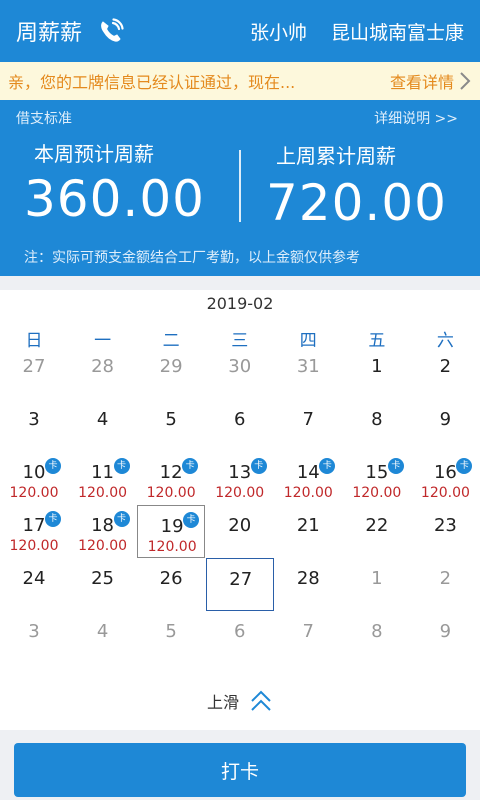 The image size is (480, 800). Describe the element at coordinates (422, 81) in the screenshot. I see `view-details-link: 查看详情` at that location.